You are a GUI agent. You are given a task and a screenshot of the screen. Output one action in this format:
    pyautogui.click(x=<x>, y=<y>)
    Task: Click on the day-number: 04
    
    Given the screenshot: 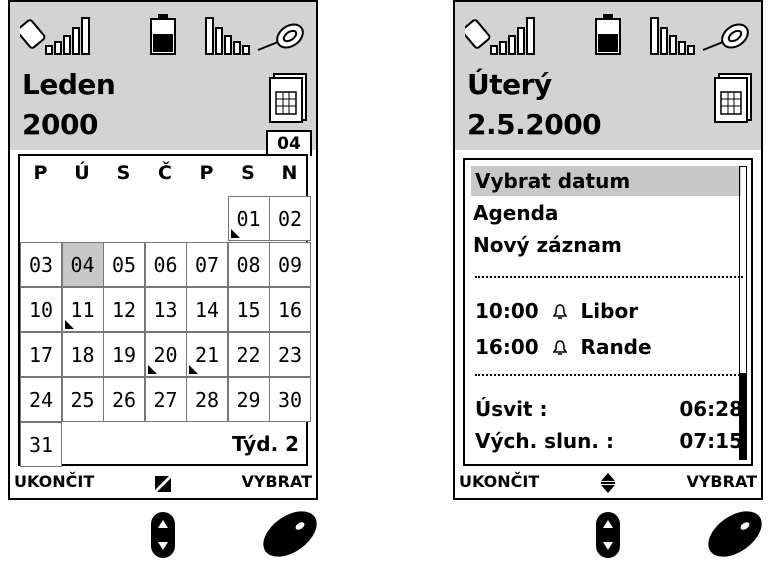 What is the action you would take?
    pyautogui.click(x=82, y=265)
    